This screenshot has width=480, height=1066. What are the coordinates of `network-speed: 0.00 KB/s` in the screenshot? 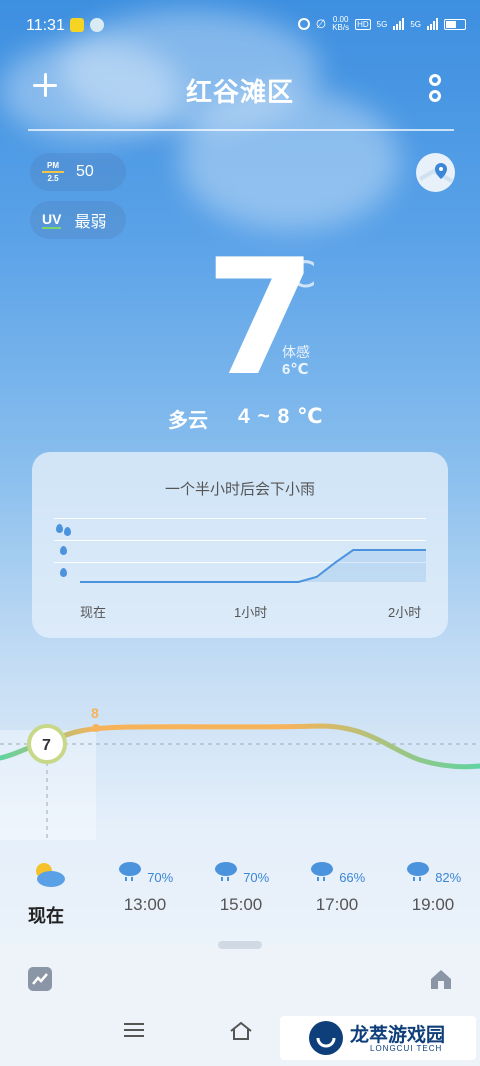 It's located at (340, 24).